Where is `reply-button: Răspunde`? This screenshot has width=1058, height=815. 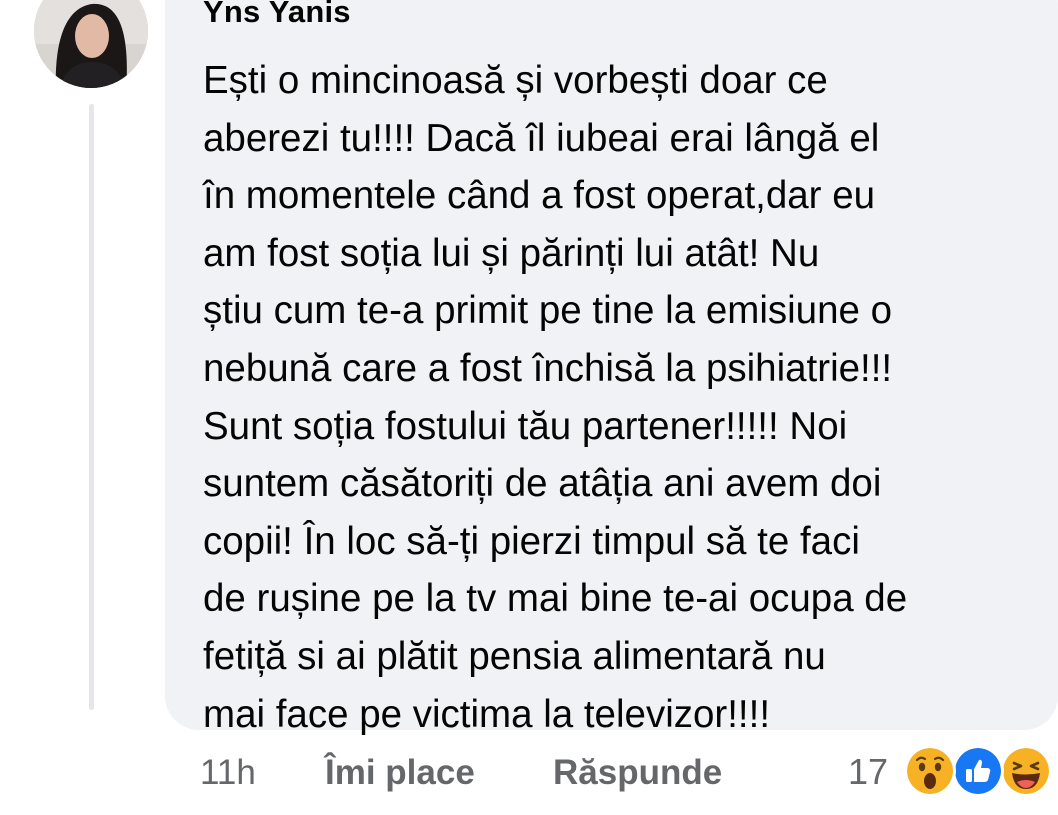 reply-button: Răspunde is located at coordinates (637, 773).